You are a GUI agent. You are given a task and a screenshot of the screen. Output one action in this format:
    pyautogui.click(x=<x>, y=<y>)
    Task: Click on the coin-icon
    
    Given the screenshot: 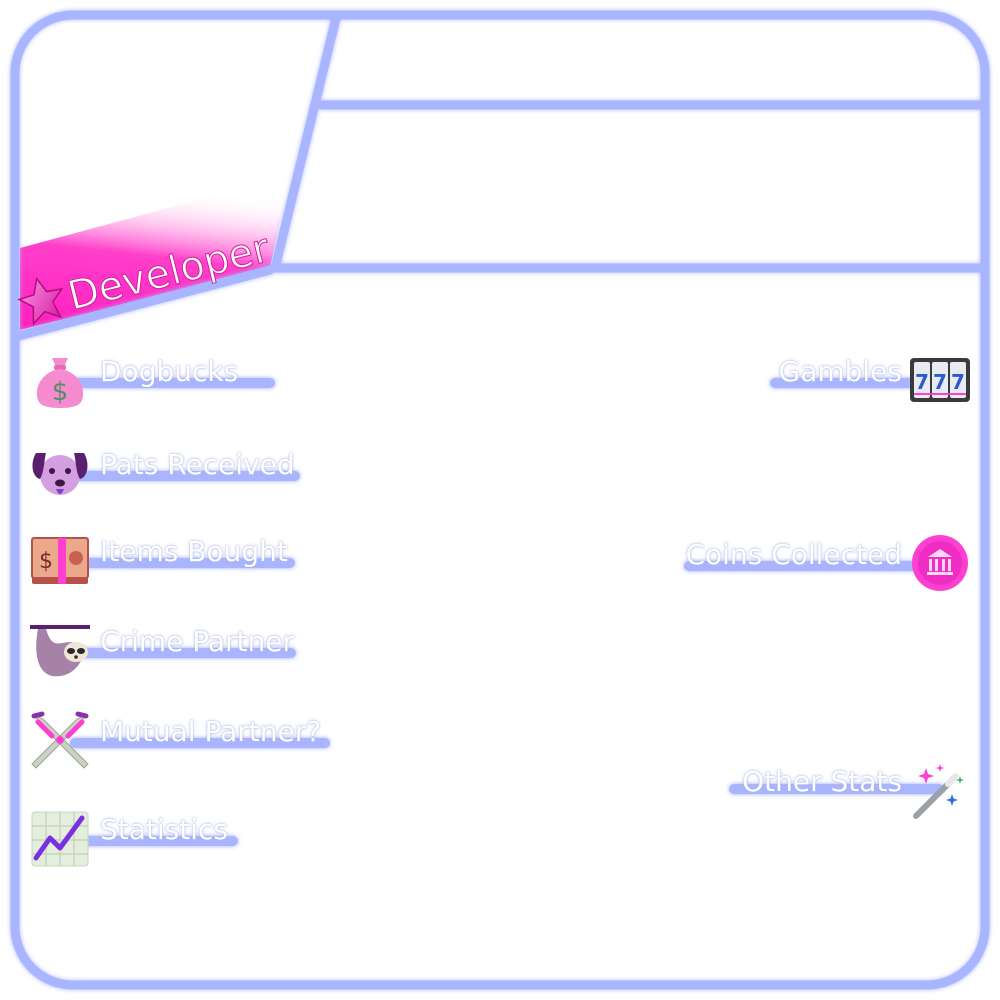 What is the action you would take?
    pyautogui.click(x=940, y=563)
    